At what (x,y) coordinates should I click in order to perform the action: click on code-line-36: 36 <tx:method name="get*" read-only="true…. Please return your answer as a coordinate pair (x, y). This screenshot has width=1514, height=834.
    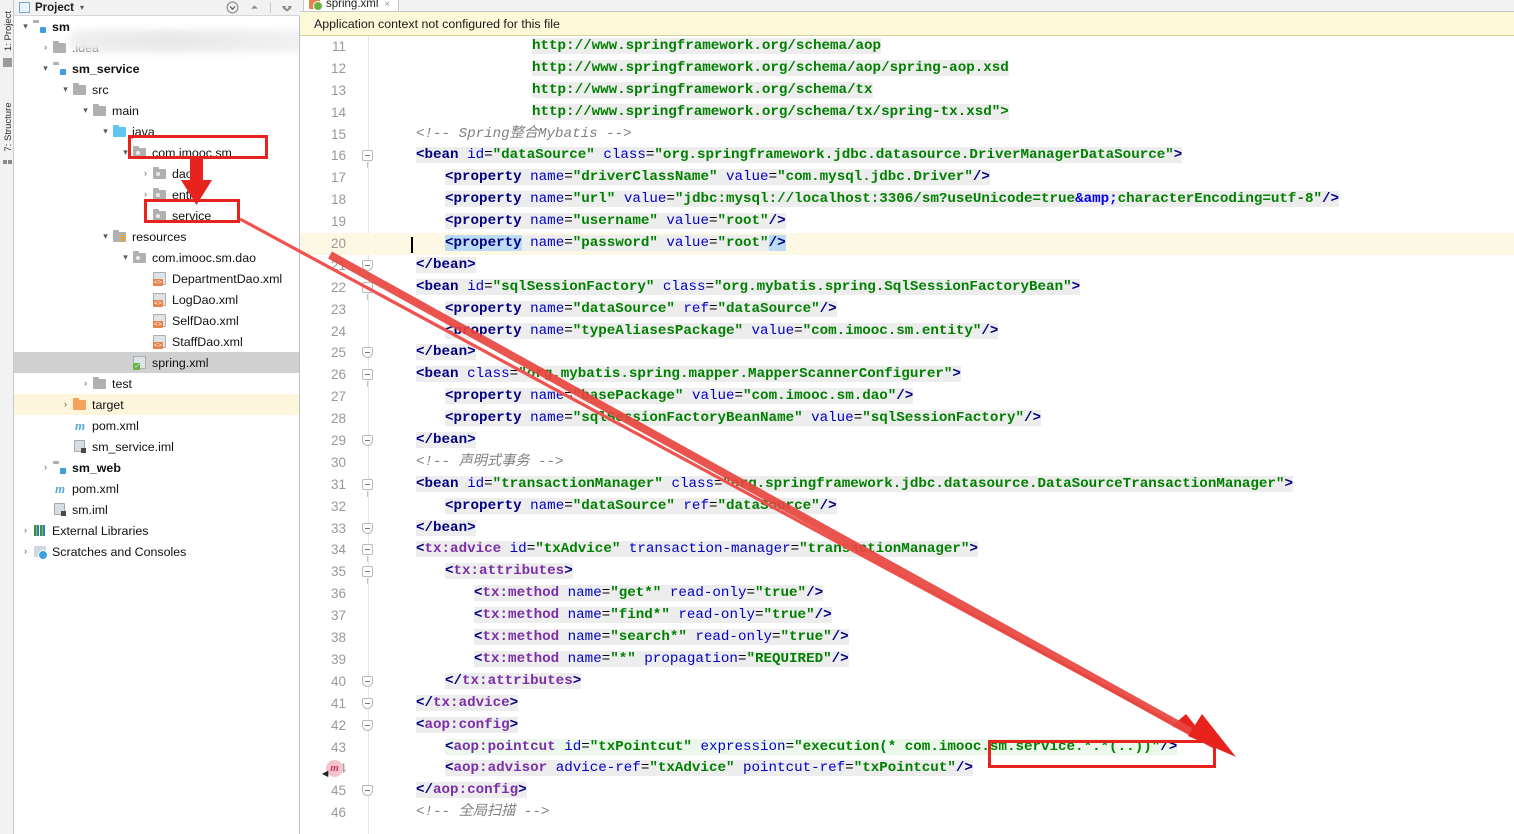
    Looking at the image, I should click on (907, 594).